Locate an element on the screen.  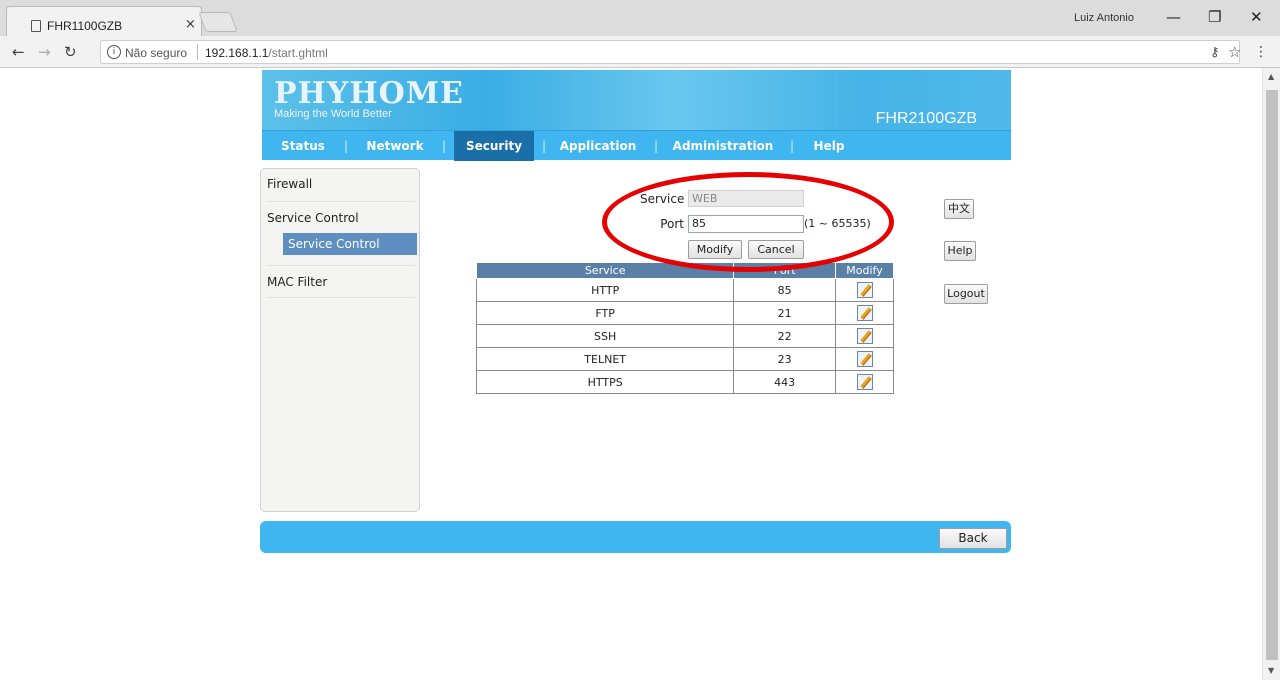
service-port: 21 is located at coordinates (785, 313).